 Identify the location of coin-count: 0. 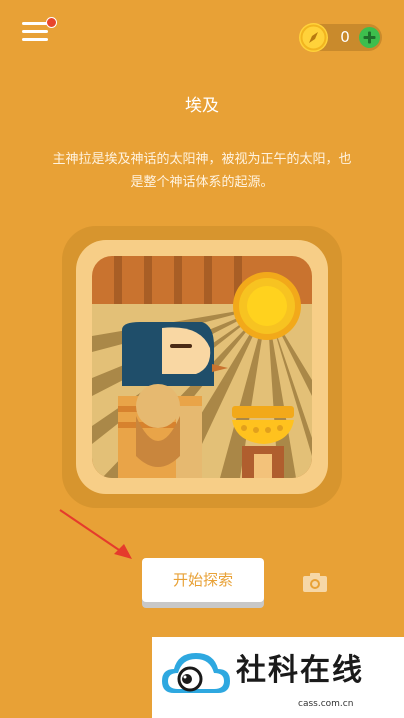
(345, 37).